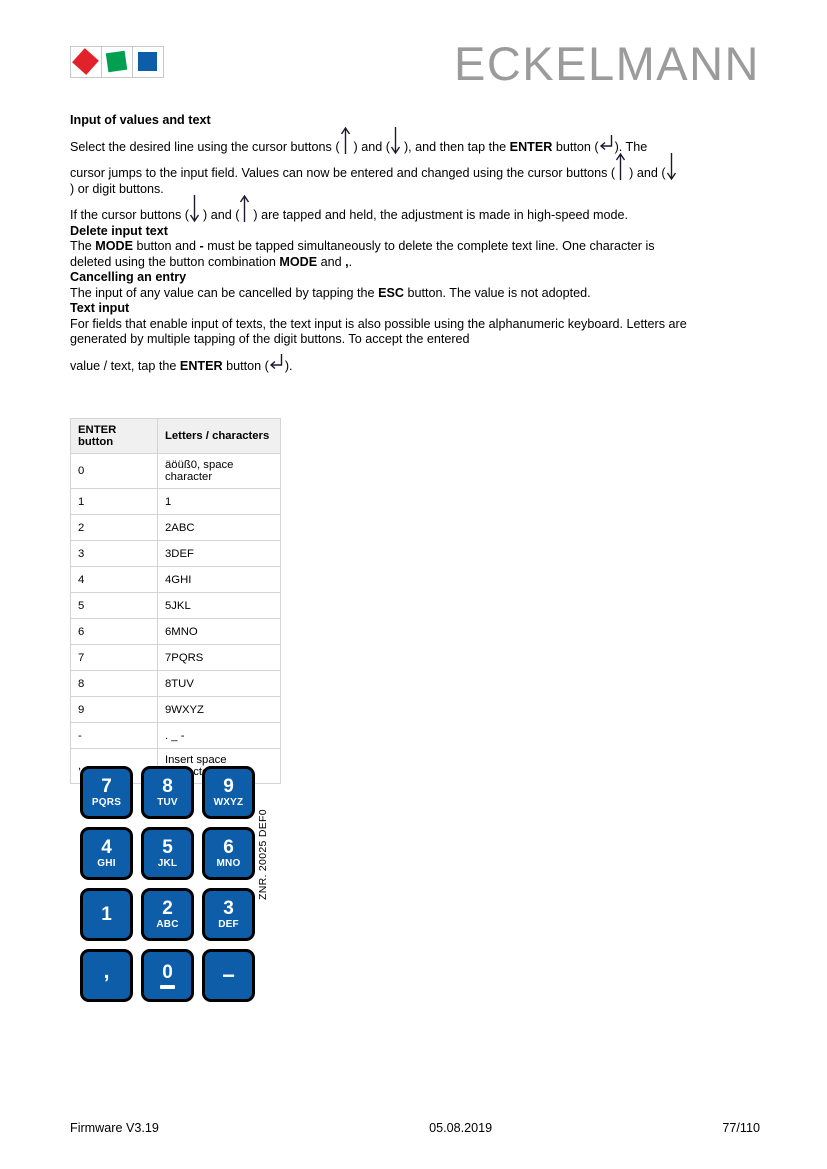 This screenshot has height=1169, width=827. I want to click on key-0-space: 0, so click(167, 975).